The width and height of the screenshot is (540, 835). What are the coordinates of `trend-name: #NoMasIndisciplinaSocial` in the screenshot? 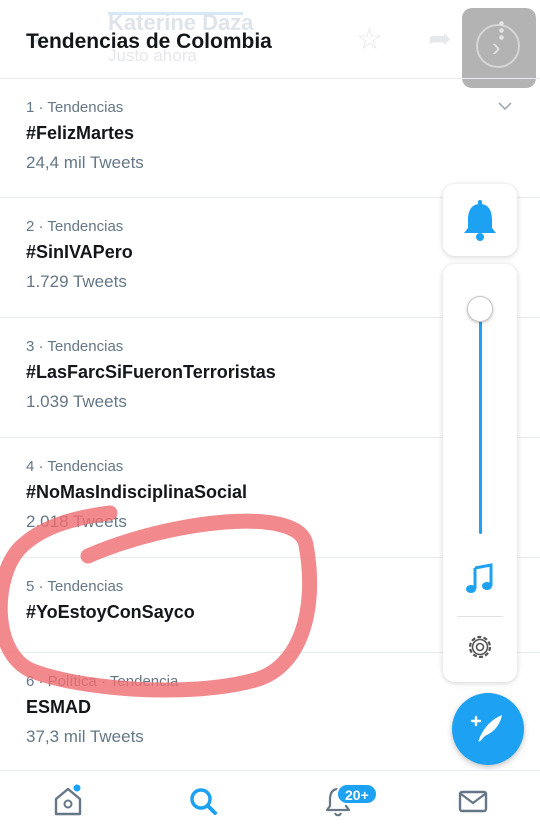 It's located at (137, 492).